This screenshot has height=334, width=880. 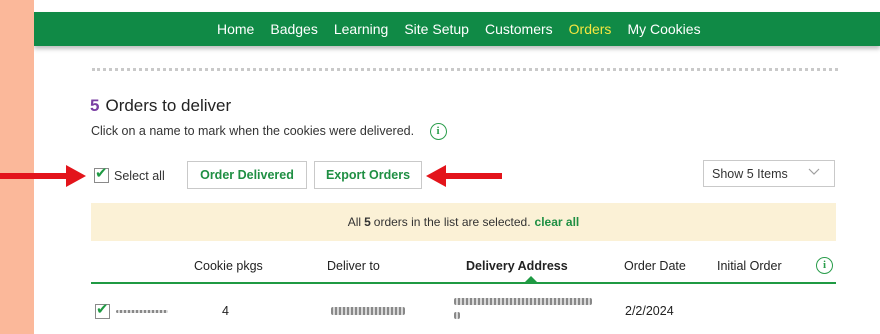 I want to click on column-header-initial-order: Initial Order, so click(x=749, y=266).